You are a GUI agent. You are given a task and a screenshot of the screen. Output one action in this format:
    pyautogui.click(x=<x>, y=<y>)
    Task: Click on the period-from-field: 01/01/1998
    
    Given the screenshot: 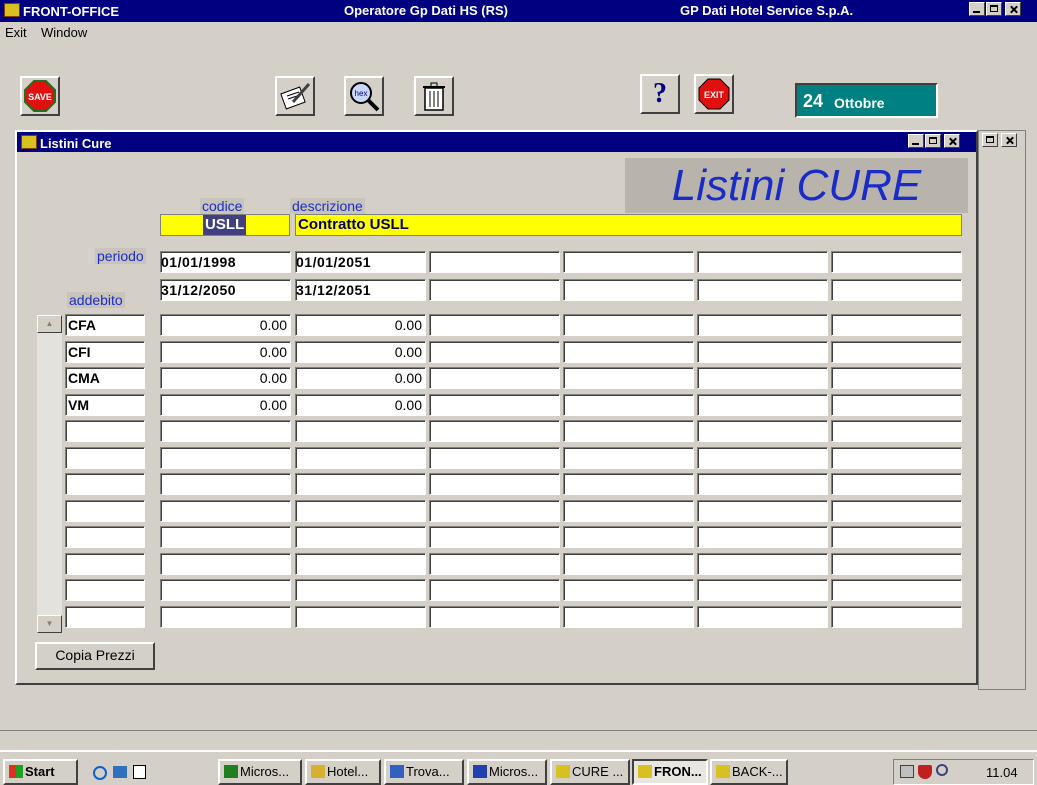 What is the action you would take?
    pyautogui.click(x=225, y=262)
    